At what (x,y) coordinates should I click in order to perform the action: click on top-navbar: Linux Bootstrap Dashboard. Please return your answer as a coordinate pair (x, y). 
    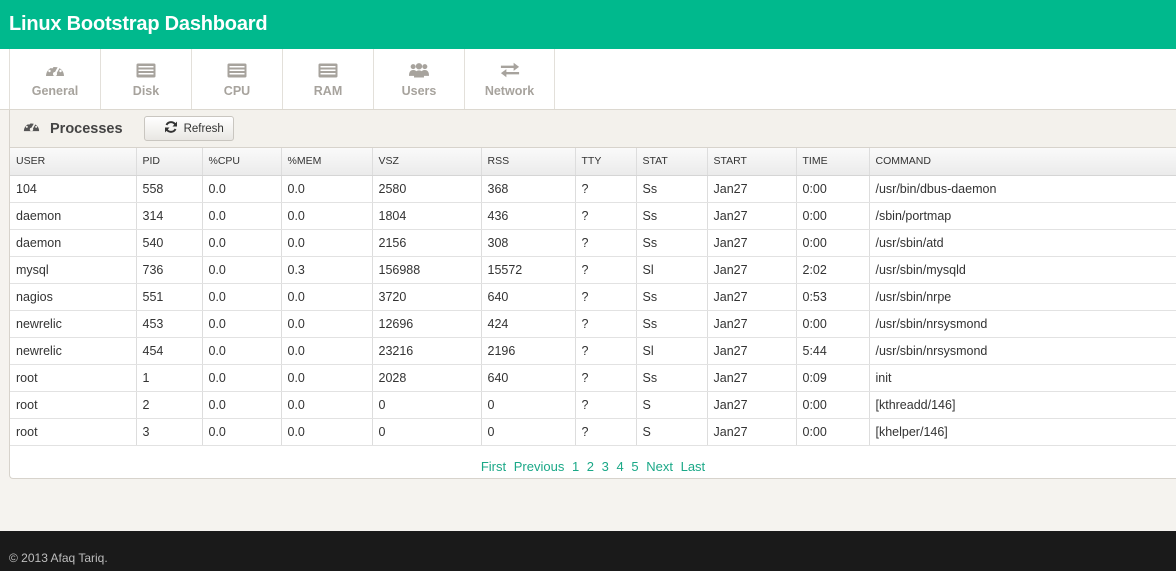
    Looking at the image, I should click on (588, 24).